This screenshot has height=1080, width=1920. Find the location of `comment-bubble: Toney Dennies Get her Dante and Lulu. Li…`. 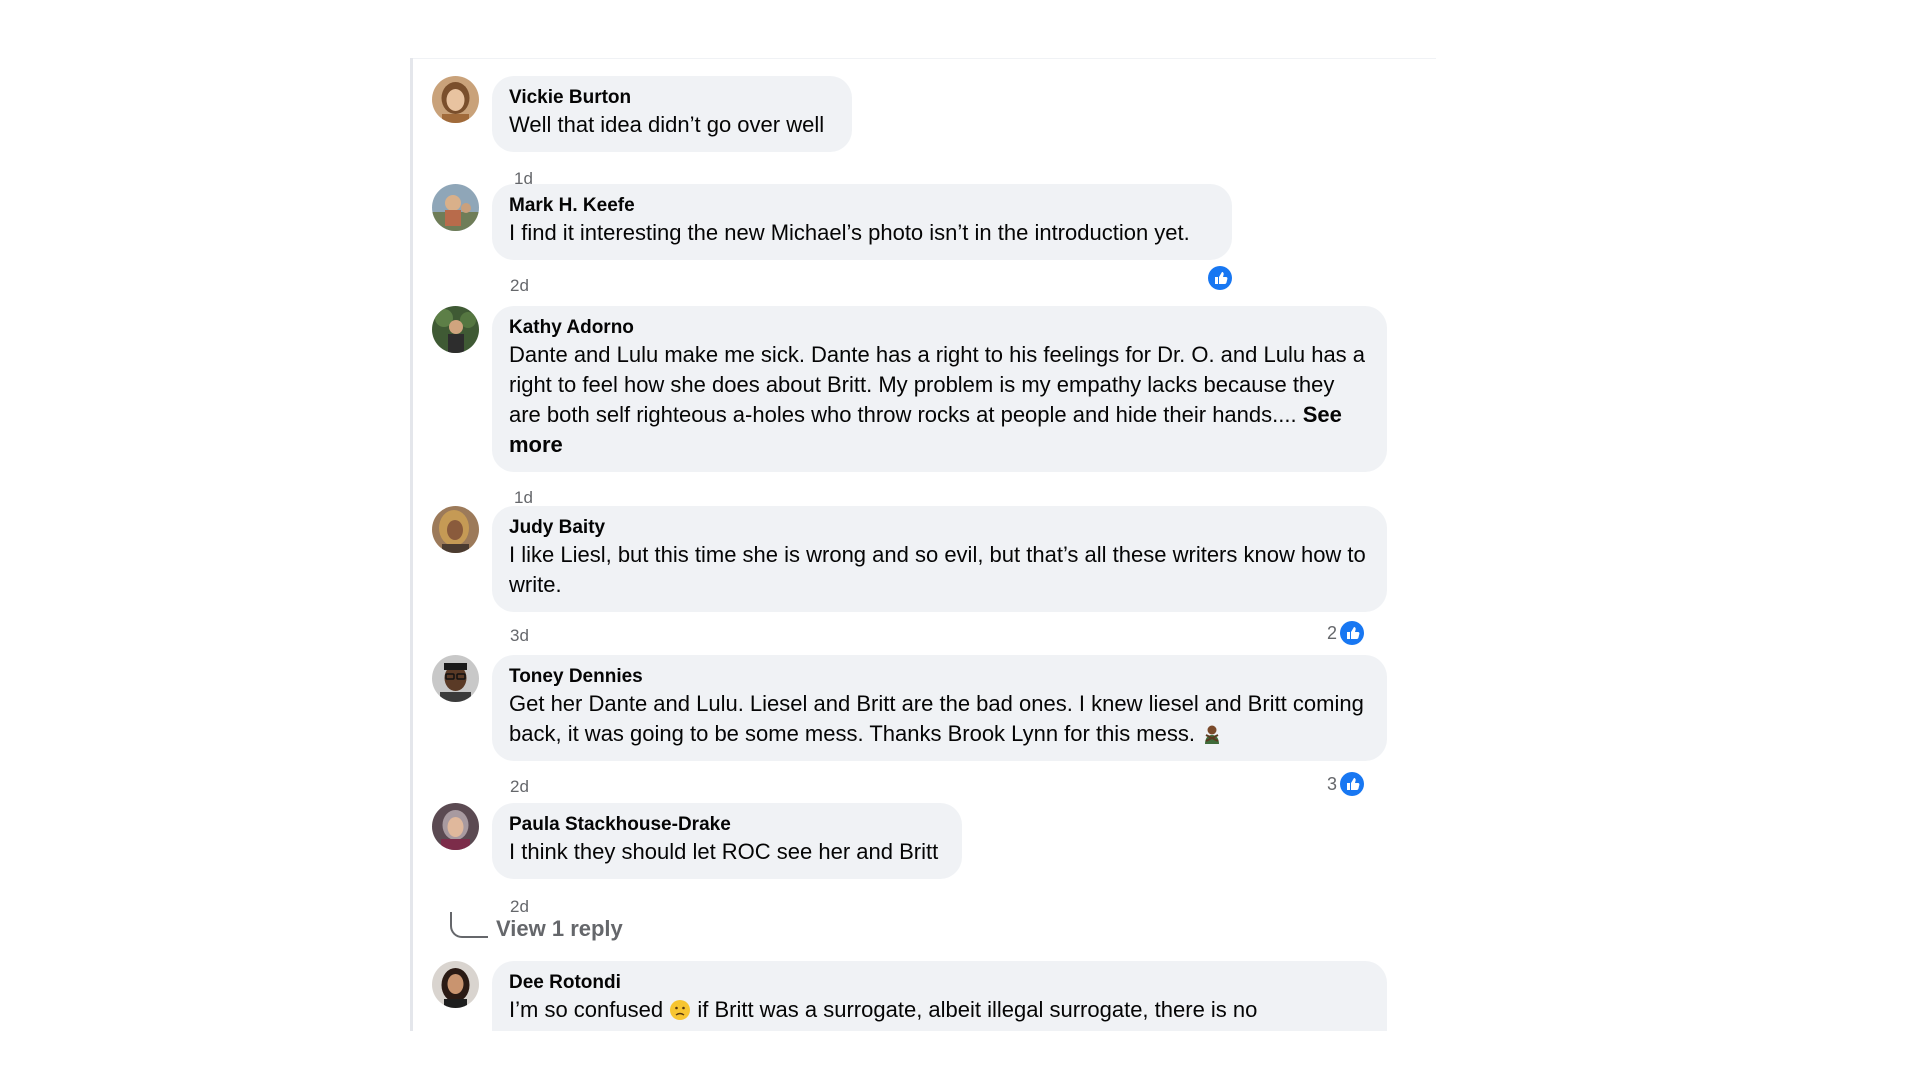

comment-bubble: Toney Dennies Get her Dante and Lulu. Li… is located at coordinates (939, 708).